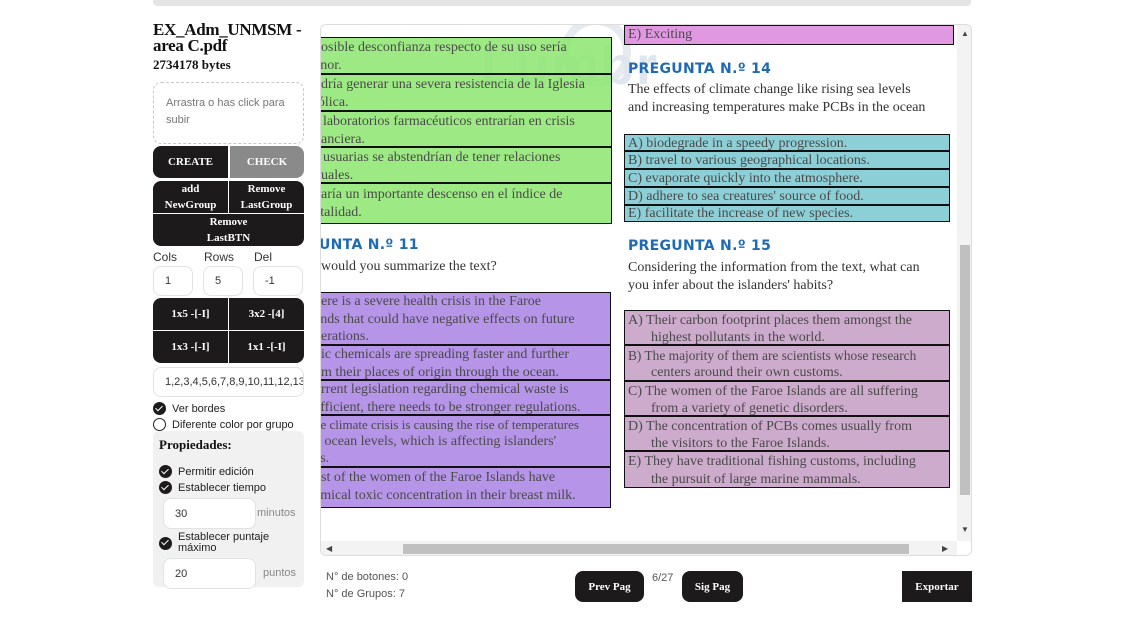 This screenshot has height=626, width=1124. I want to click on rows-input: 5, so click(223, 281).